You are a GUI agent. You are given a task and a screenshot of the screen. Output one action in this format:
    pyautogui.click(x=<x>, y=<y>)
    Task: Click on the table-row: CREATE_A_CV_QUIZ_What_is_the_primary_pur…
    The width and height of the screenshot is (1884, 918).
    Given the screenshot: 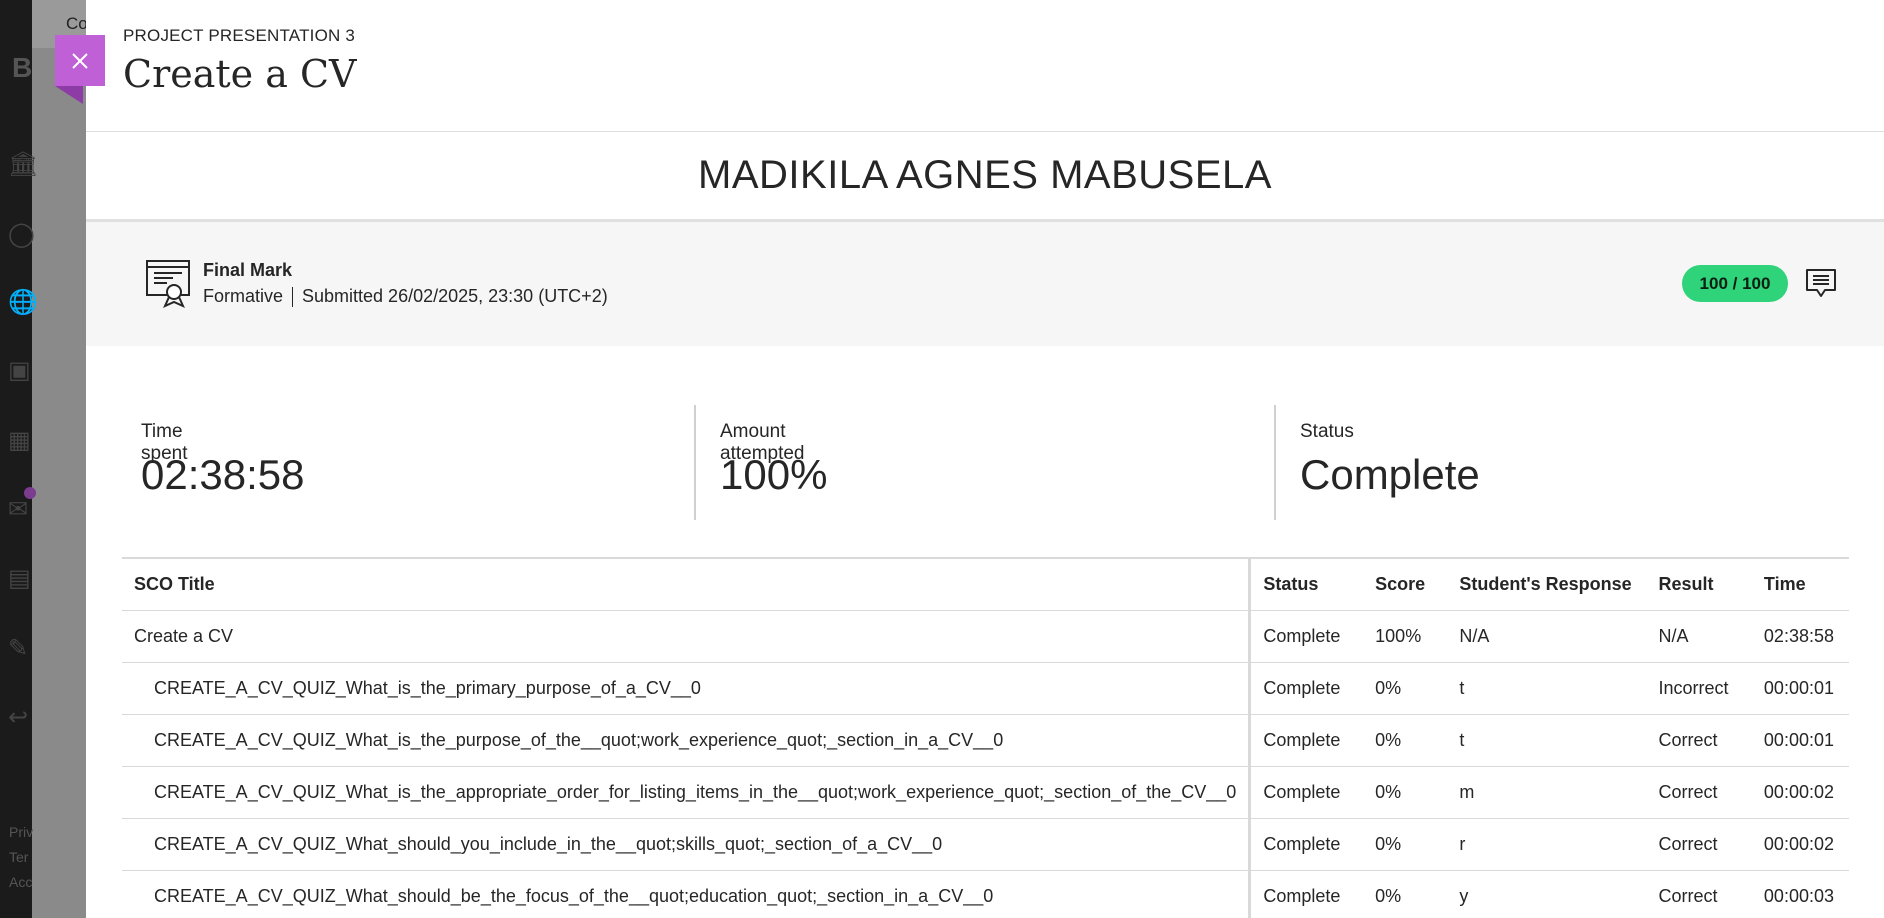 What is the action you would take?
    pyautogui.click(x=985, y=688)
    